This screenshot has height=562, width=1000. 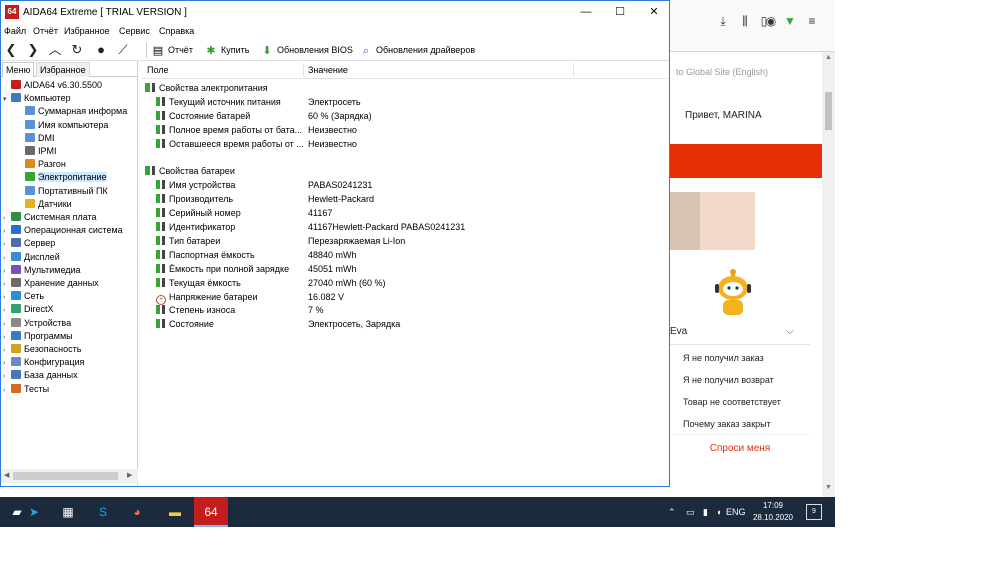 I want to click on tree-item: › DirectX, so click(x=28, y=309).